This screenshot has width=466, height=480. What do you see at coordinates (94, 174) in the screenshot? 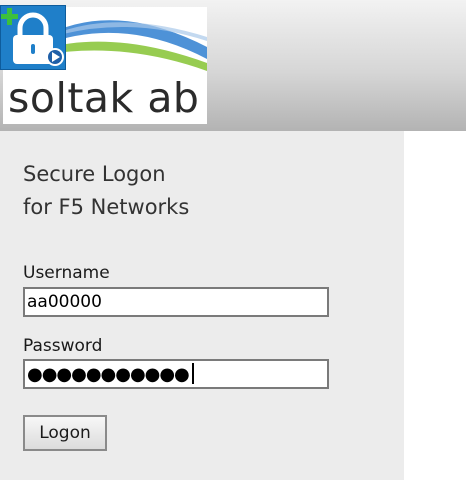
I see `login-title-line1: Secure Logon` at bounding box center [94, 174].